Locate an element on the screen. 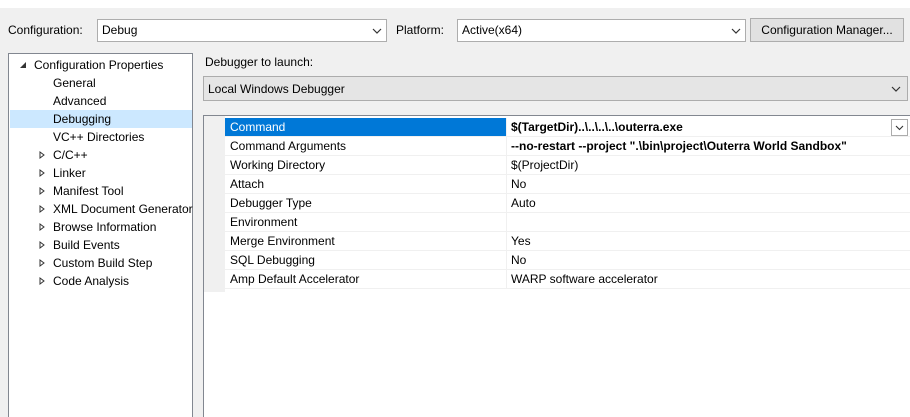 This screenshot has width=910, height=417. tree-item-label: XML Document Generator is located at coordinates (123, 209).